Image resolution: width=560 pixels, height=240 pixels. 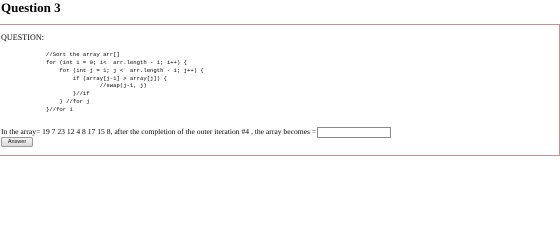 I want to click on answer-button: Answer, so click(x=17, y=142).